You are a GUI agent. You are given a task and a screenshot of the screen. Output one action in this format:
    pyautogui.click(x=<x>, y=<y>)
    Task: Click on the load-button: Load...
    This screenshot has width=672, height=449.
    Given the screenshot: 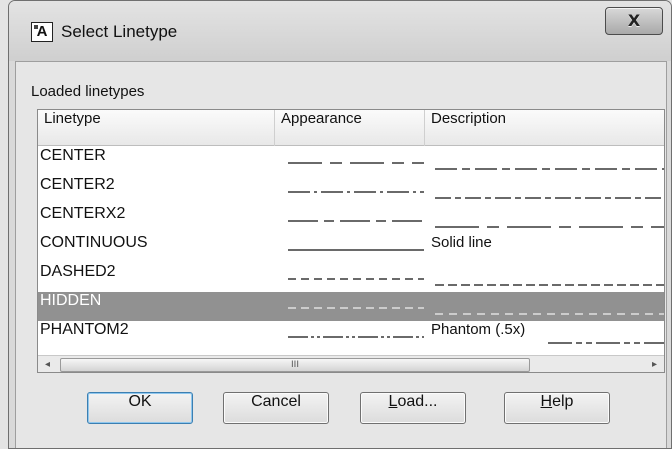 What is the action you would take?
    pyautogui.click(x=413, y=408)
    